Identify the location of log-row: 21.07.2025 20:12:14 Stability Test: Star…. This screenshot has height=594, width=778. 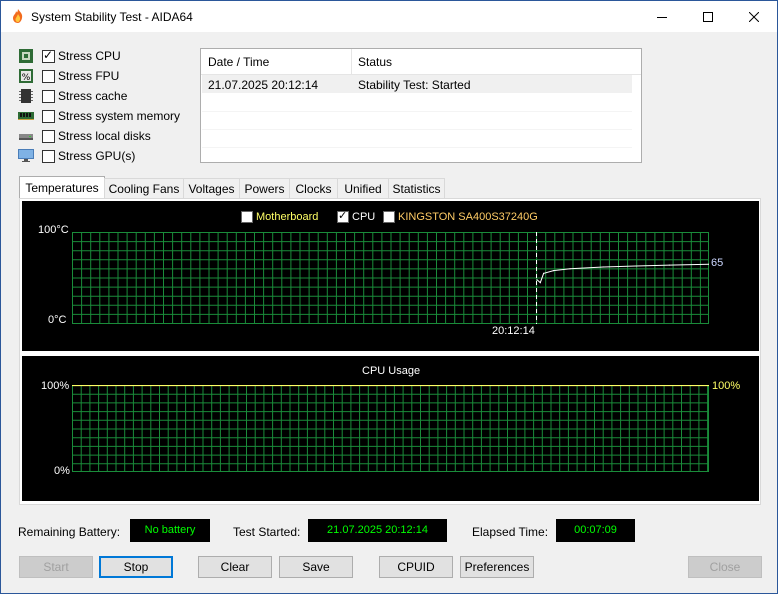
(417, 84).